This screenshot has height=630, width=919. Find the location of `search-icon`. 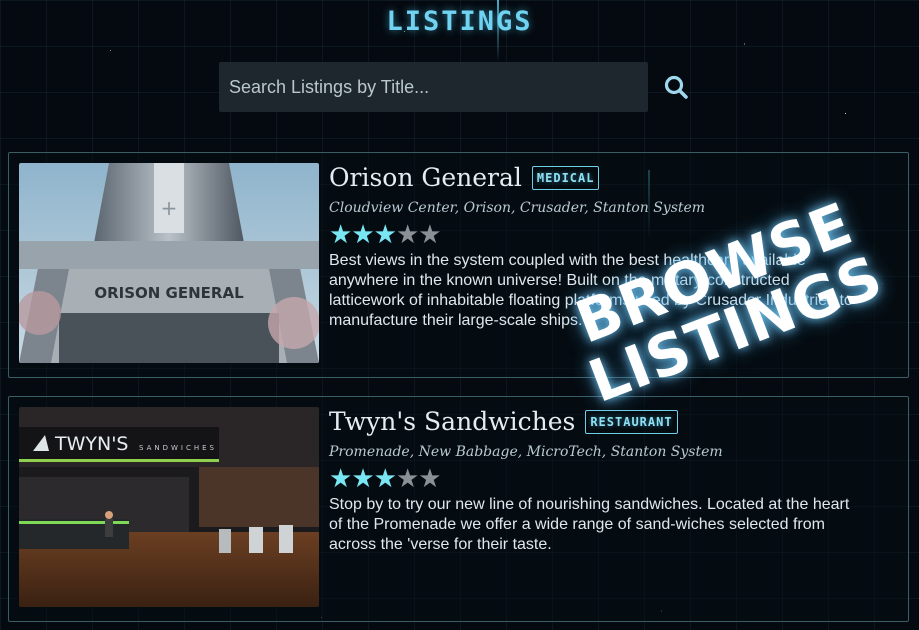

search-icon is located at coordinates (676, 87).